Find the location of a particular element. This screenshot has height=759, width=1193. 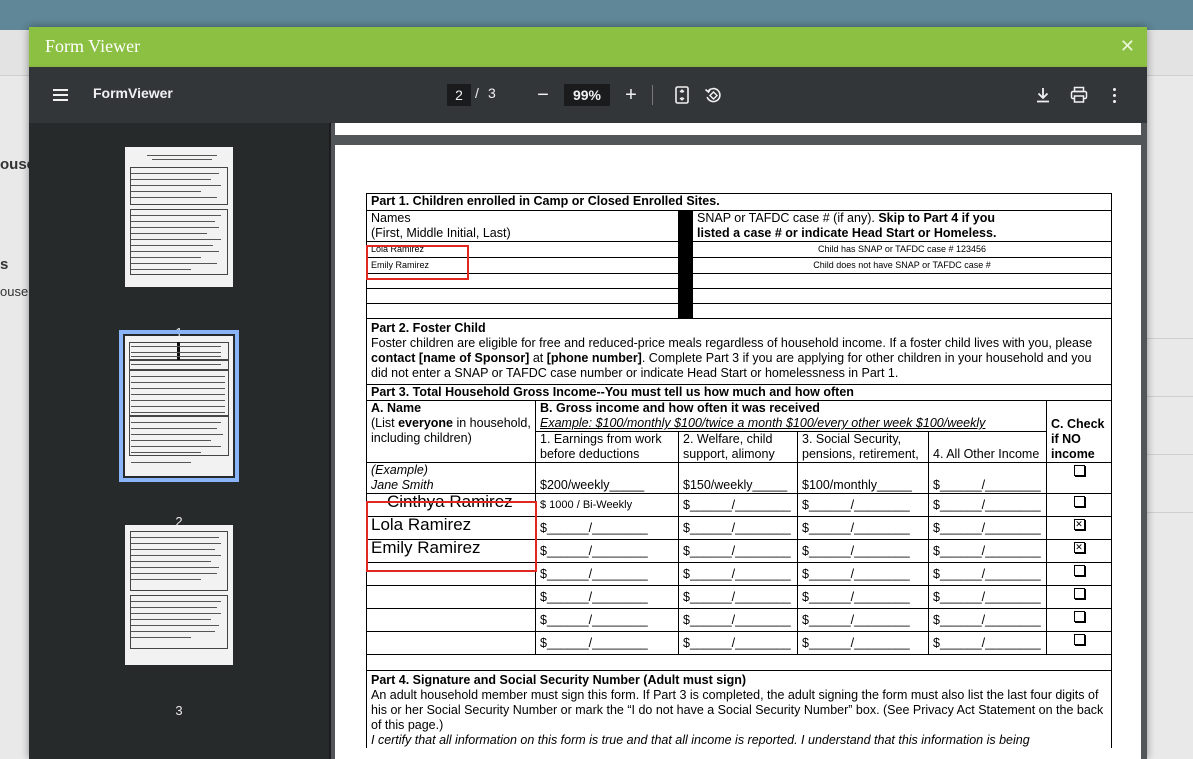

pdf-toolbar: FormViewer 2 / 3 − 99% + is located at coordinates (588, 95).